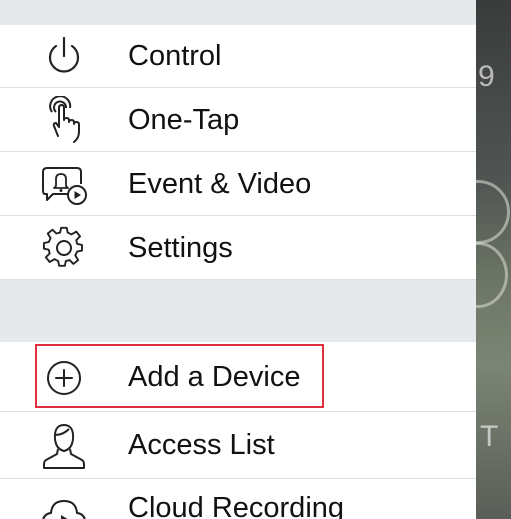 This screenshot has height=519, width=511. What do you see at coordinates (238, 248) in the screenshot?
I see `menu-item-settings: Settings` at bounding box center [238, 248].